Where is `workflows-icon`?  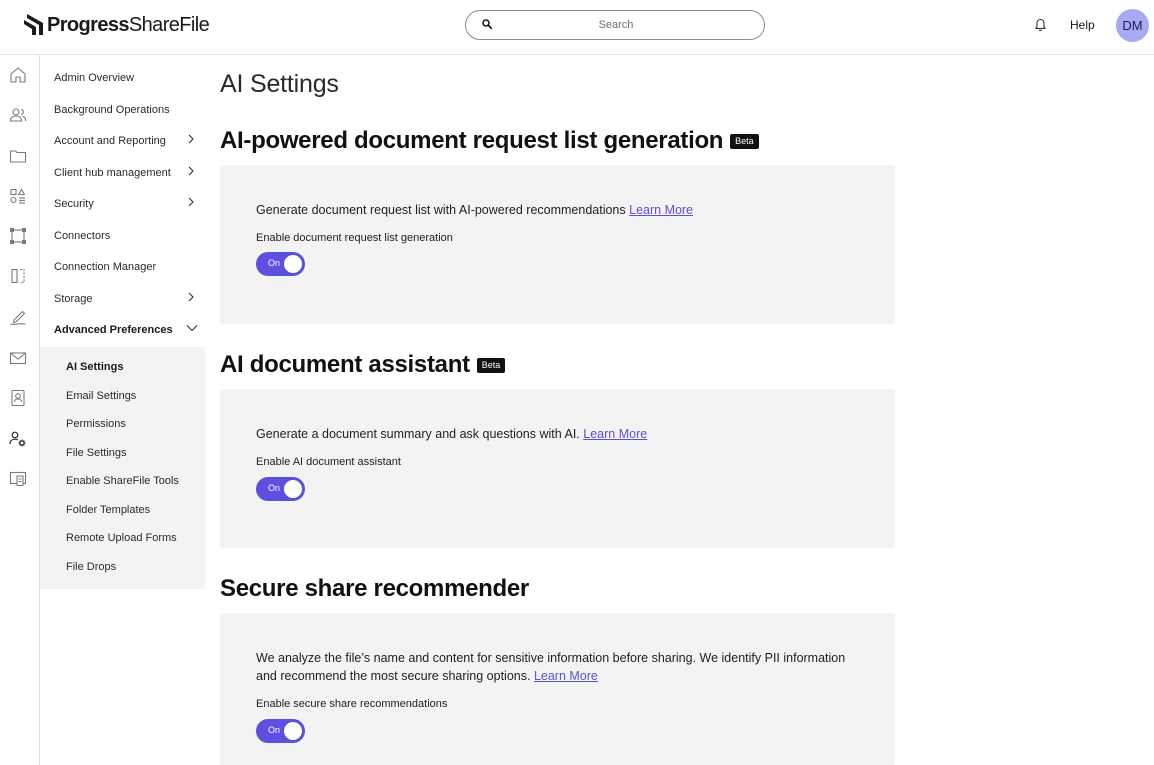 workflows-icon is located at coordinates (18, 236).